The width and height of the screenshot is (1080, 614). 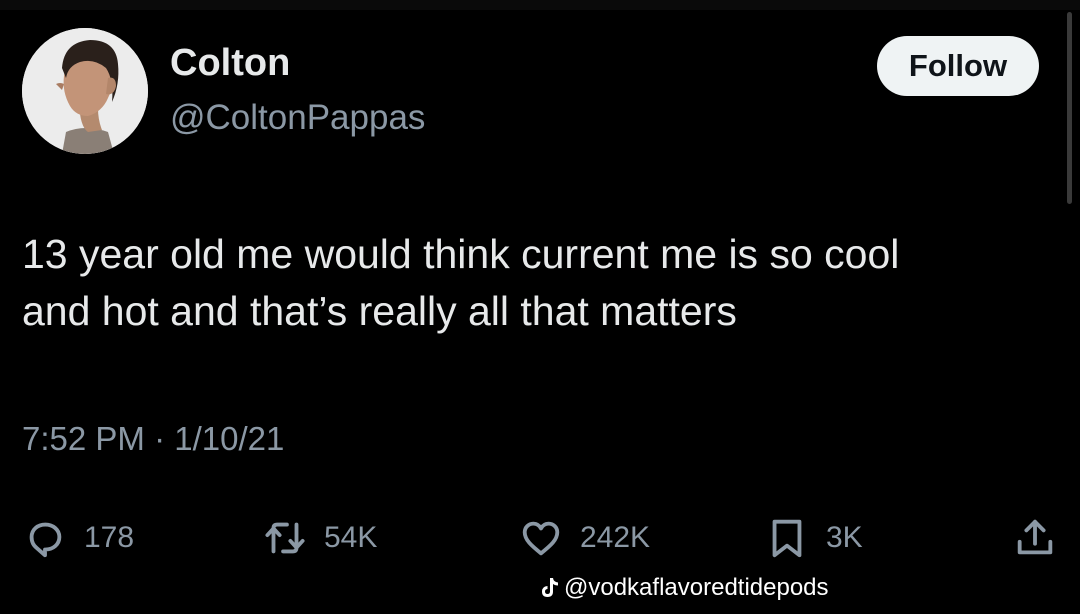 What do you see at coordinates (230, 63) in the screenshot?
I see `display-name: Colton` at bounding box center [230, 63].